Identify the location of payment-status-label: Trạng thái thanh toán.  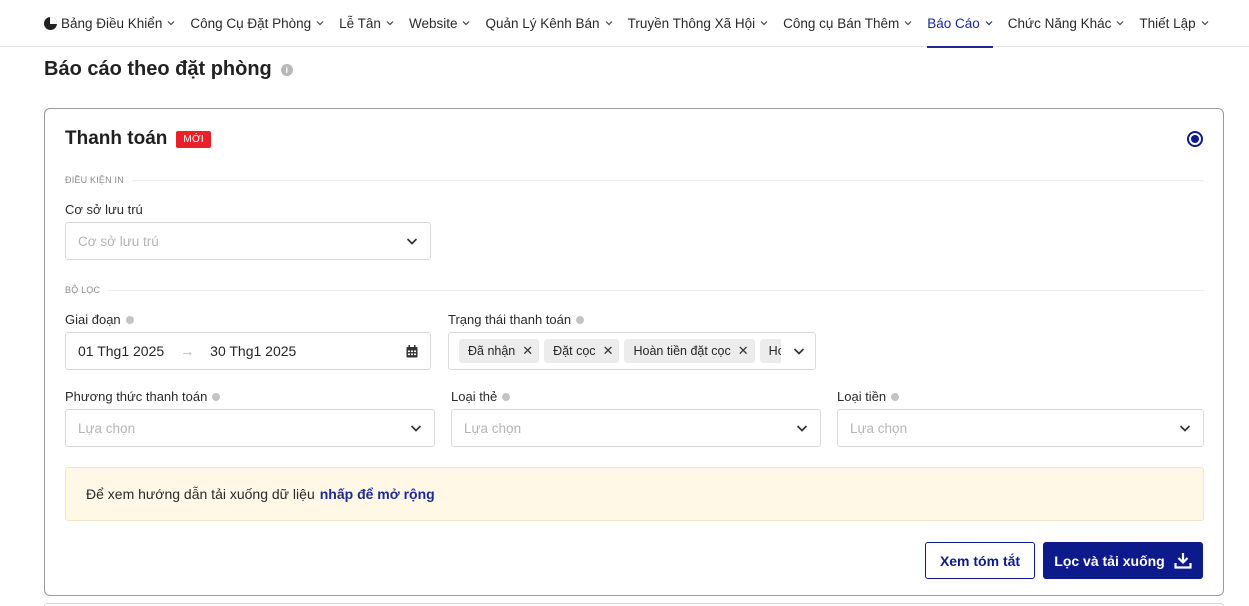
(516, 319).